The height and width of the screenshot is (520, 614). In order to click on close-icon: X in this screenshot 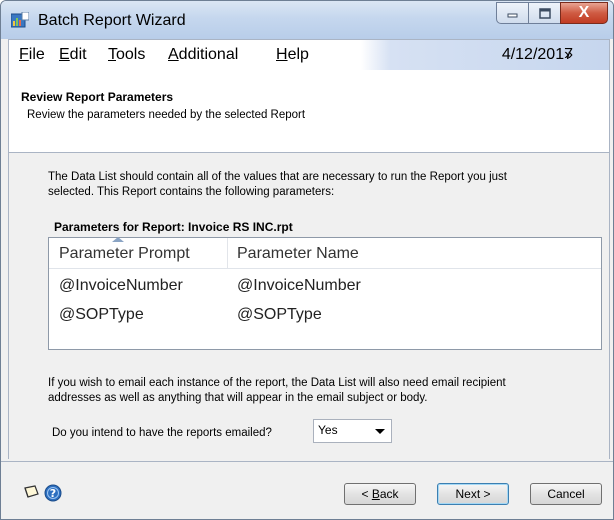, I will do `click(584, 12)`.